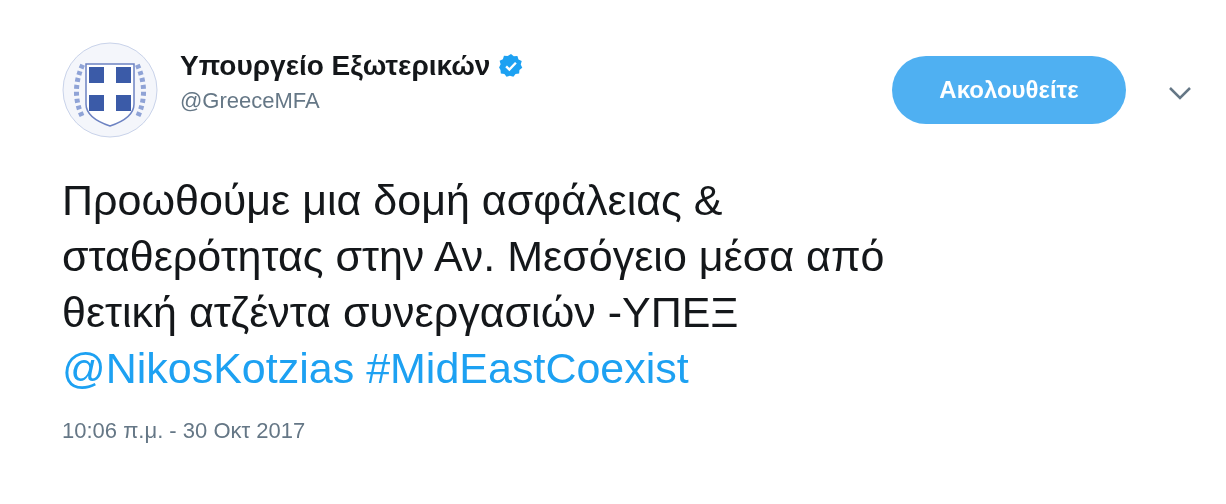 This screenshot has width=1226, height=504. I want to click on chevron-down-icon, so click(1180, 93).